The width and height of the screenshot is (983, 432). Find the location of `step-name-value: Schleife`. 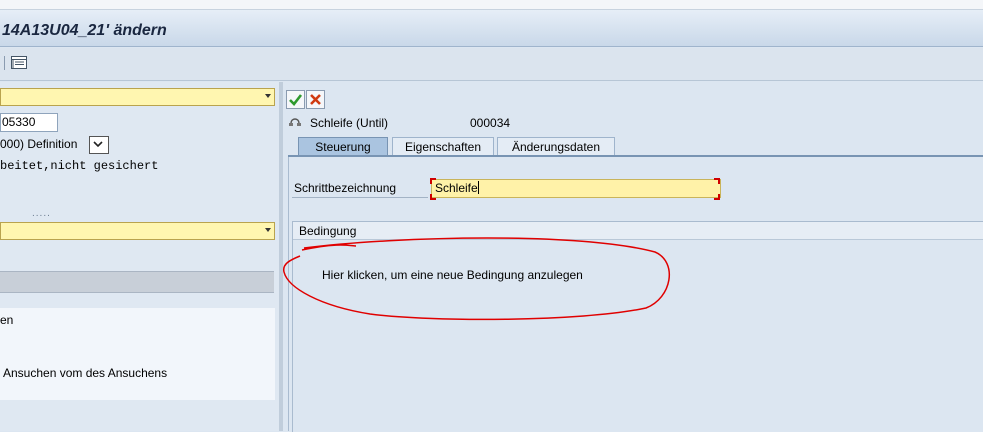

step-name-value: Schleife is located at coordinates (456, 188).